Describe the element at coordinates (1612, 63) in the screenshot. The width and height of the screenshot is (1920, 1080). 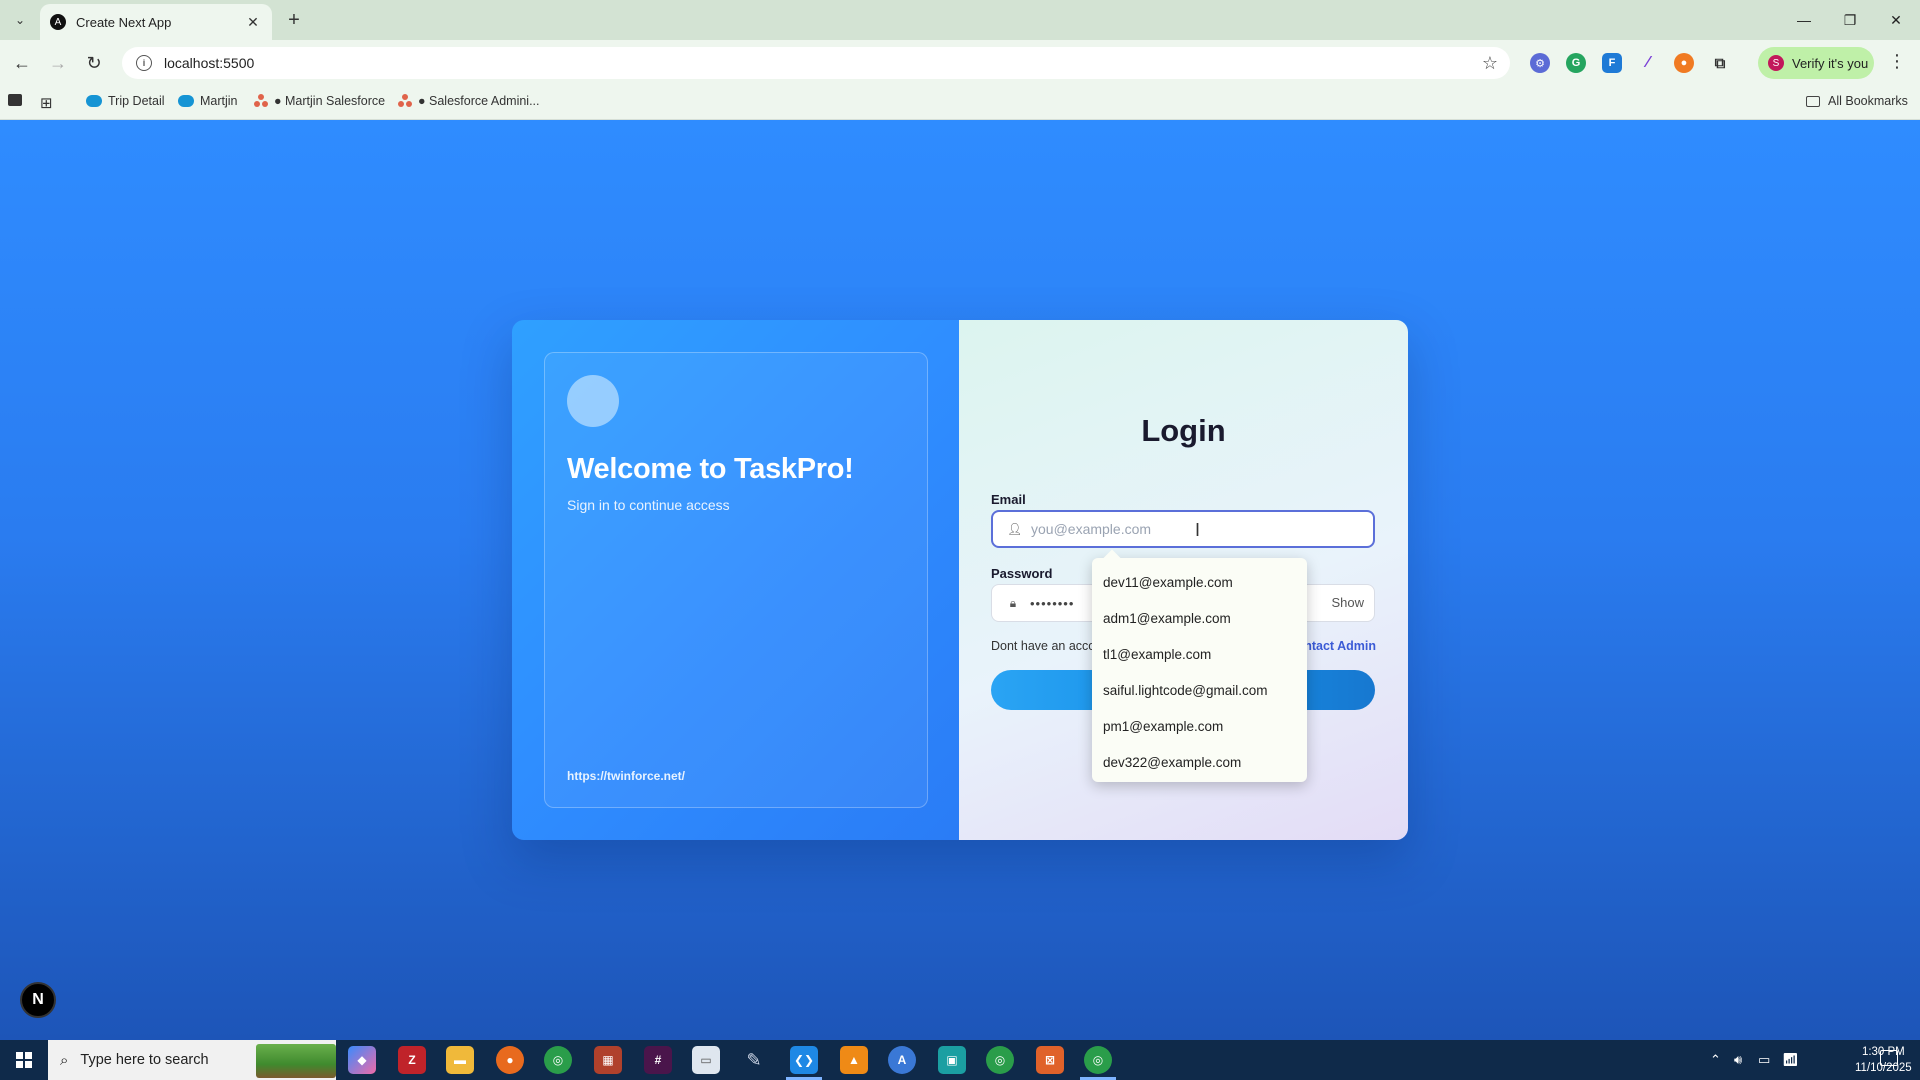
I see `extension-form-icon: F` at that location.